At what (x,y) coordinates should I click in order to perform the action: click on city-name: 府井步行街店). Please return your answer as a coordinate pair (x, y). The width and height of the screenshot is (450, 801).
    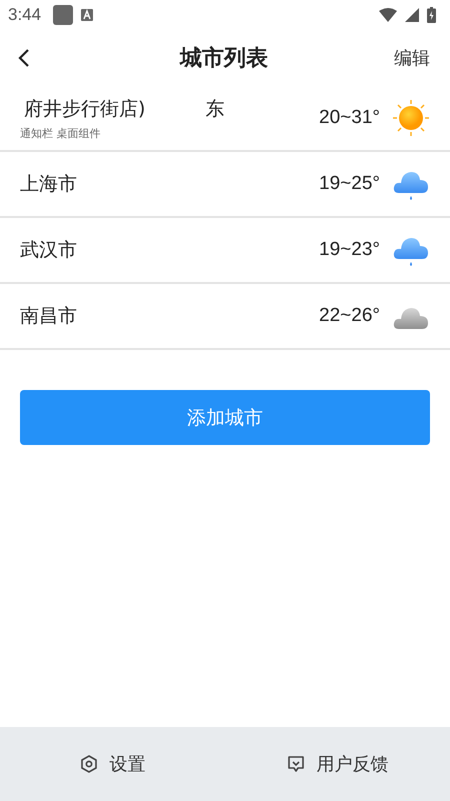
    Looking at the image, I should click on (85, 109).